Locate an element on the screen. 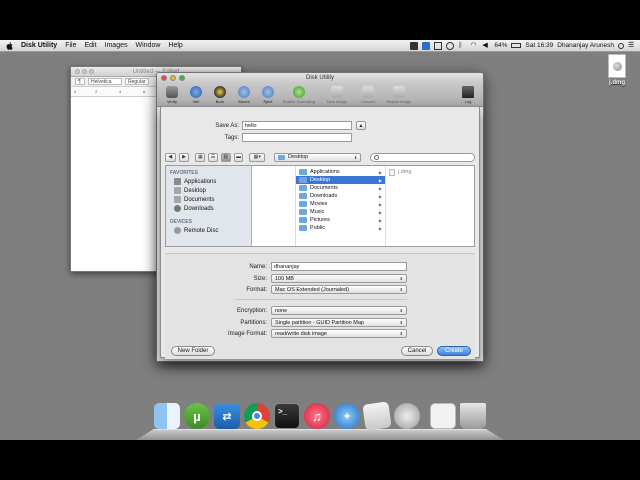 This screenshot has width=640, height=480. finder-icon is located at coordinates (167, 416).